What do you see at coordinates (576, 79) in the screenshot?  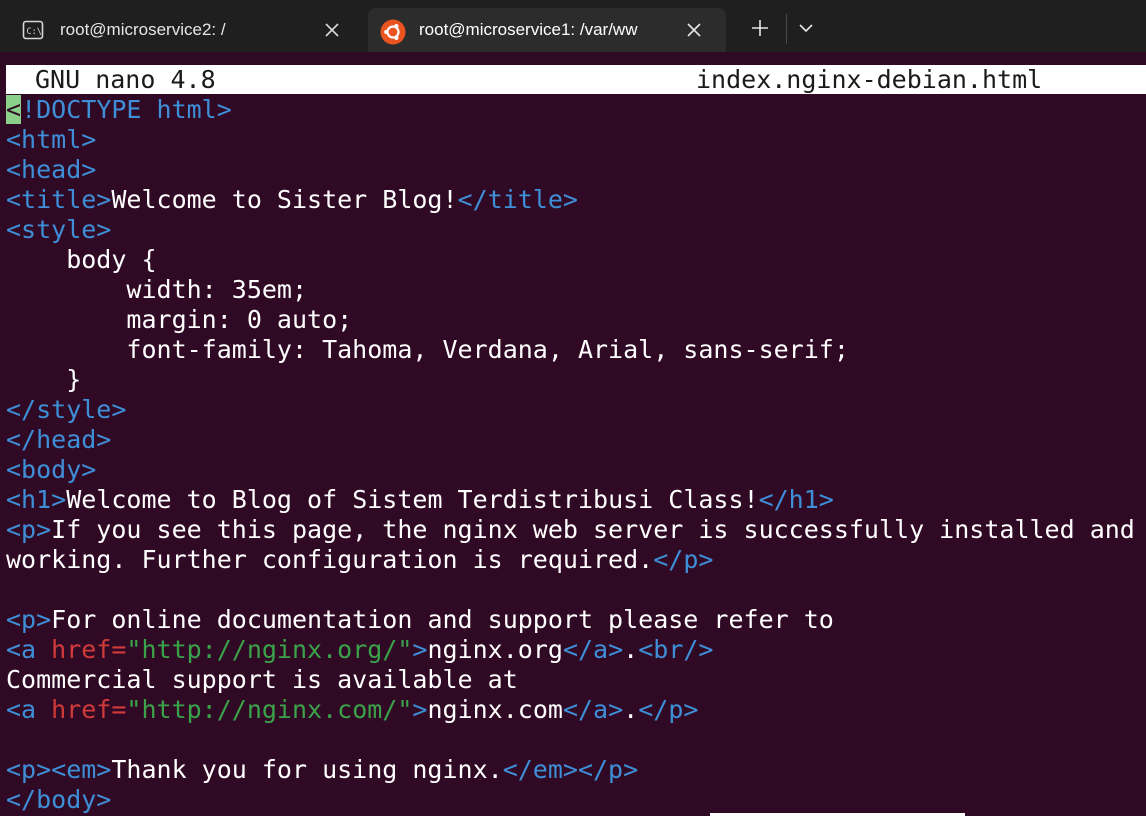 I see `nano-title-bar: GNU nano 4.8 index.nginx-debian.html` at bounding box center [576, 79].